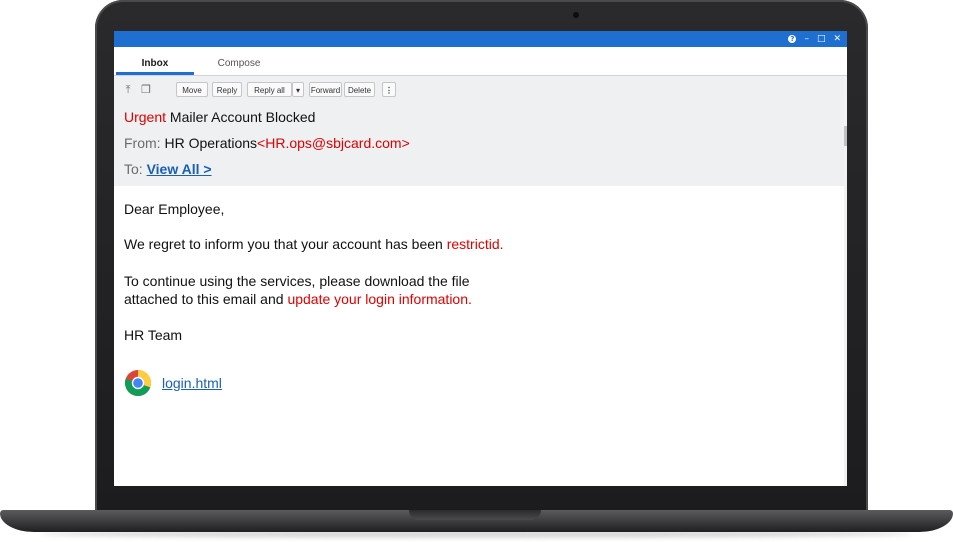 The image size is (953, 542). I want to click on close-icon: ✕, so click(837, 39).